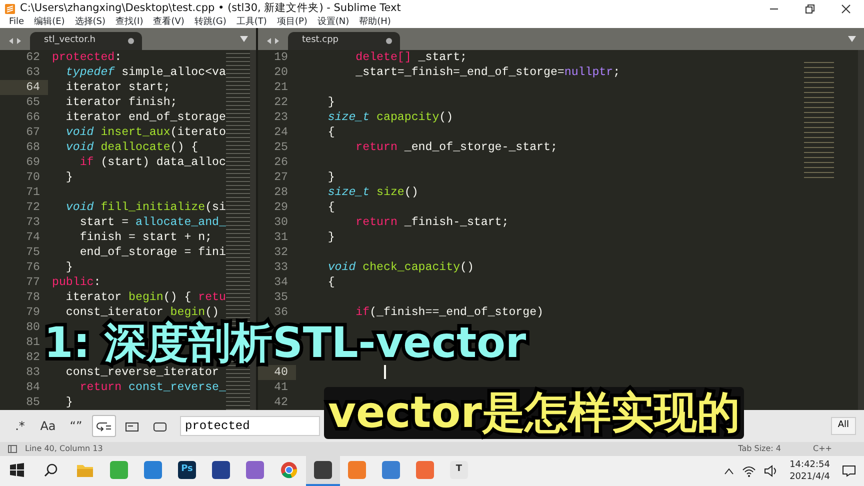 The width and height of the screenshot is (864, 486). I want to click on code-line: void deallocate() {, so click(131, 147).